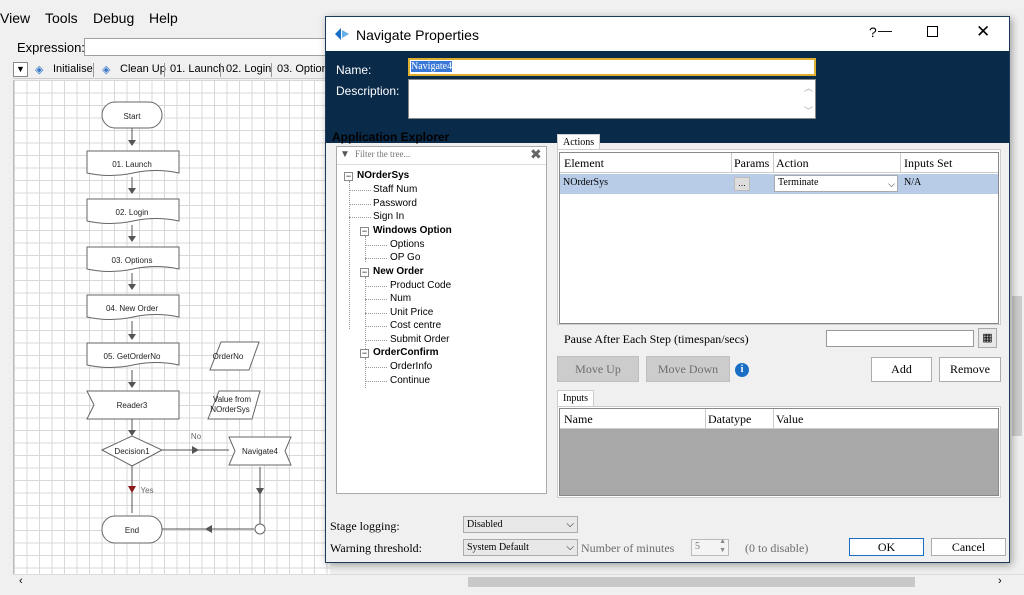 This screenshot has width=1024, height=595. I want to click on info-icon: i, so click(742, 370).